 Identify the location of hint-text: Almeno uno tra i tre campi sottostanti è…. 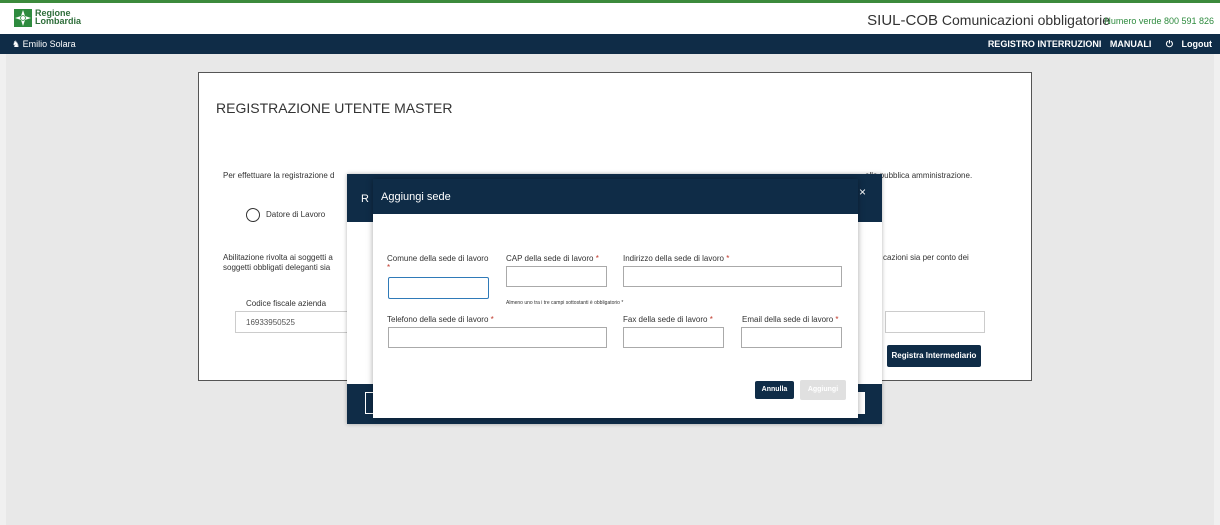
(565, 303).